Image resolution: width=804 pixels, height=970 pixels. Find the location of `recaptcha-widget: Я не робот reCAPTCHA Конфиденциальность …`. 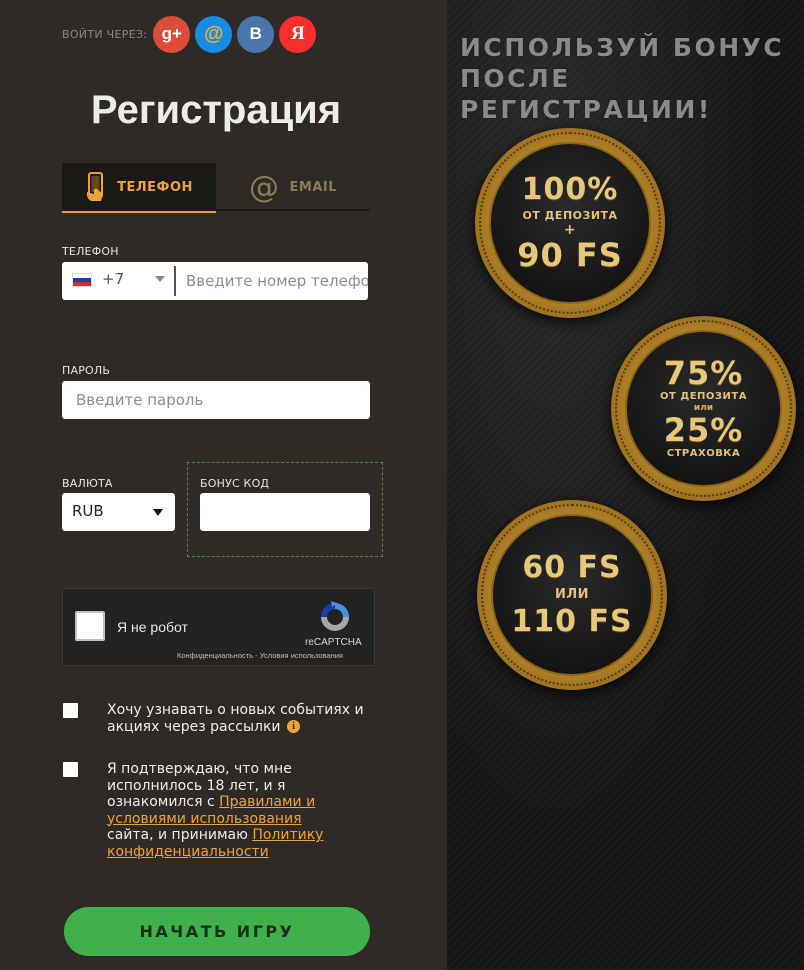

recaptcha-widget: Я не робот reCAPTCHA Конфиденциальность … is located at coordinates (218, 627).